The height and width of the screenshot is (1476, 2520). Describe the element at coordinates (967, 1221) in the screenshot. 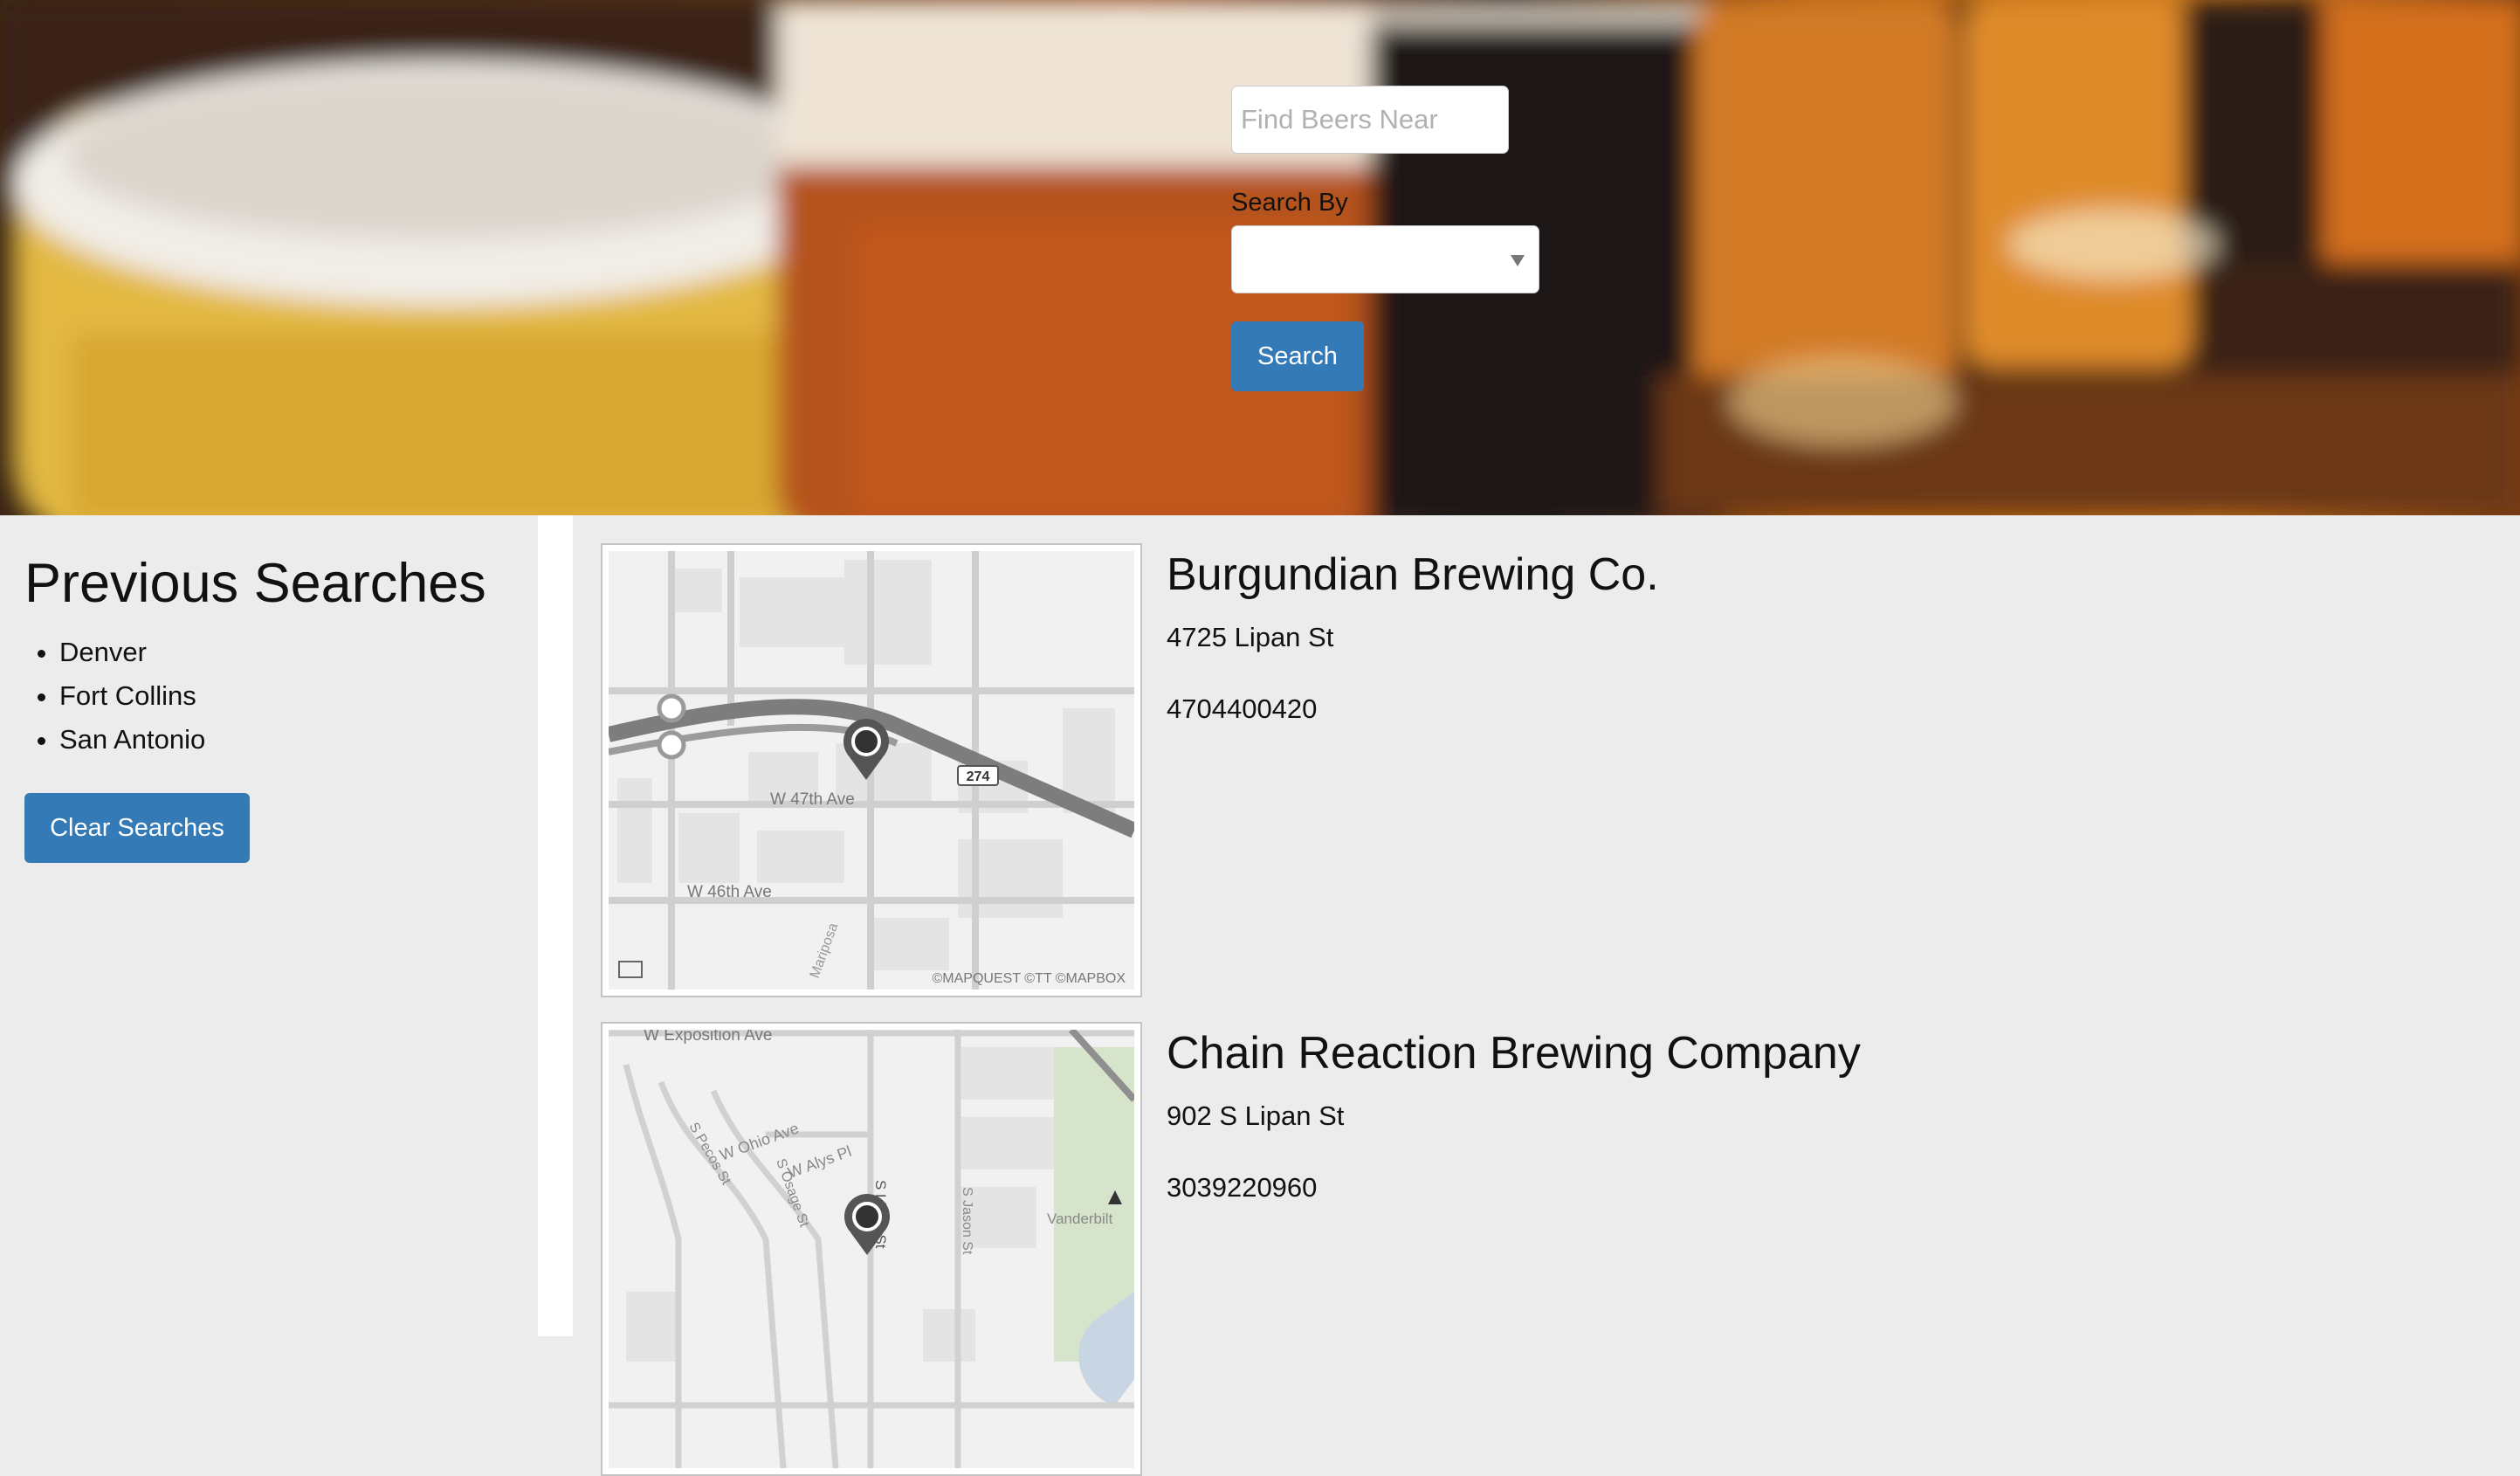

I see `map-label: S Jason St` at that location.